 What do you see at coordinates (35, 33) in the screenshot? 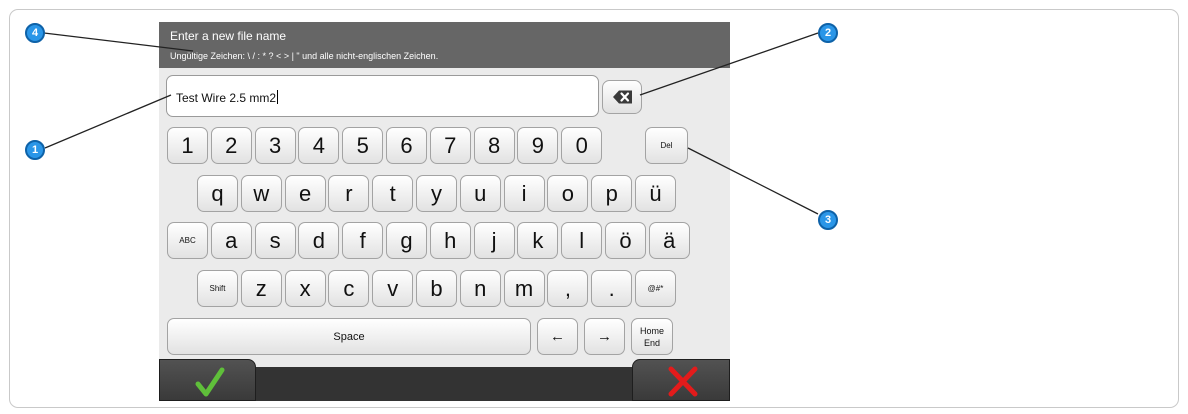
I see `callout-4: 4` at bounding box center [35, 33].